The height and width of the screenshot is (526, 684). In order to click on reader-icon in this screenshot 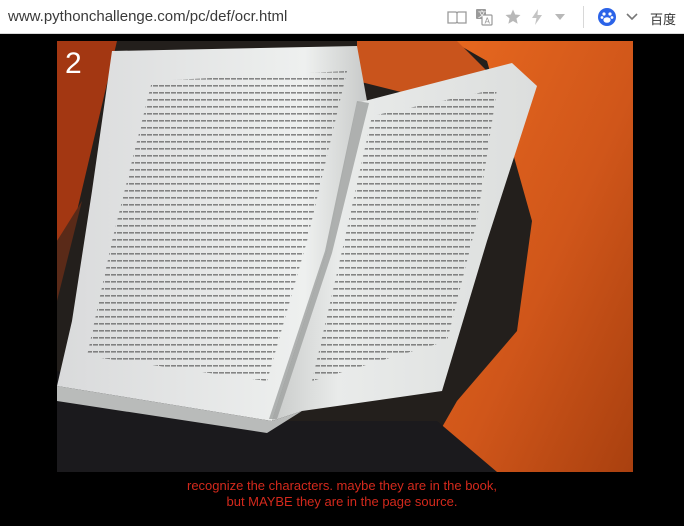, I will do `click(457, 17)`.